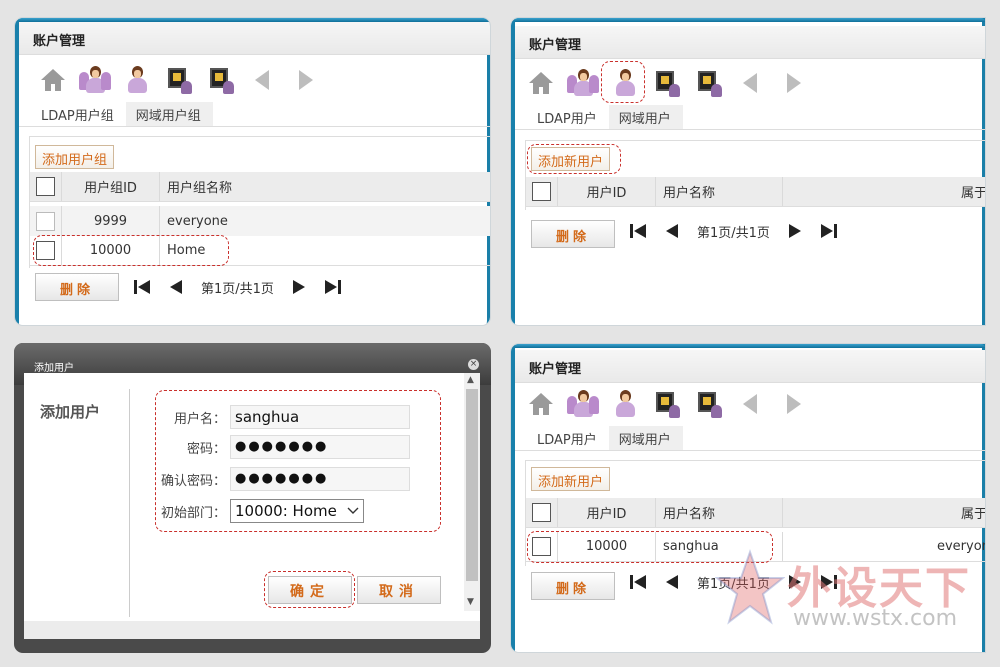 This screenshot has width=1000, height=667. Describe the element at coordinates (252, 630) in the screenshot. I see `dialog-footer` at that location.